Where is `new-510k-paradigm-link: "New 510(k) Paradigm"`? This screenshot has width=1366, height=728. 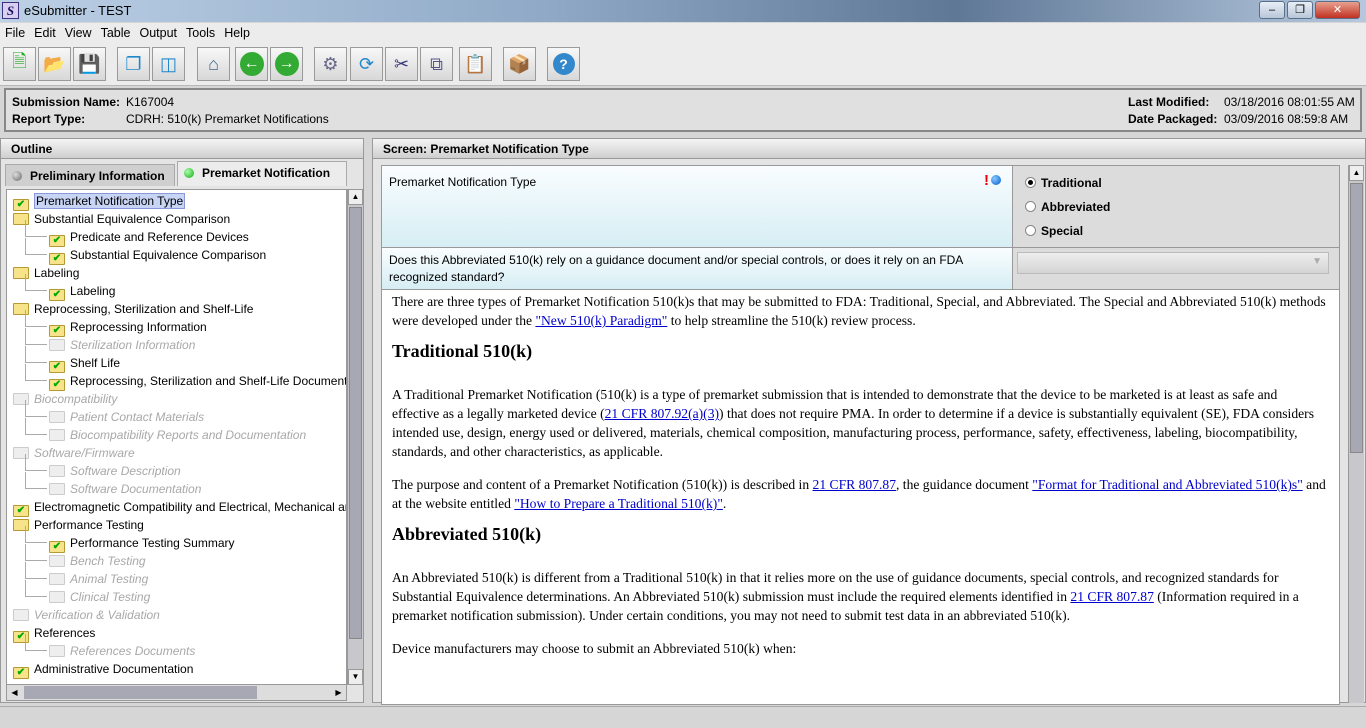 new-510k-paradigm-link: "New 510(k) Paradigm" is located at coordinates (601, 320).